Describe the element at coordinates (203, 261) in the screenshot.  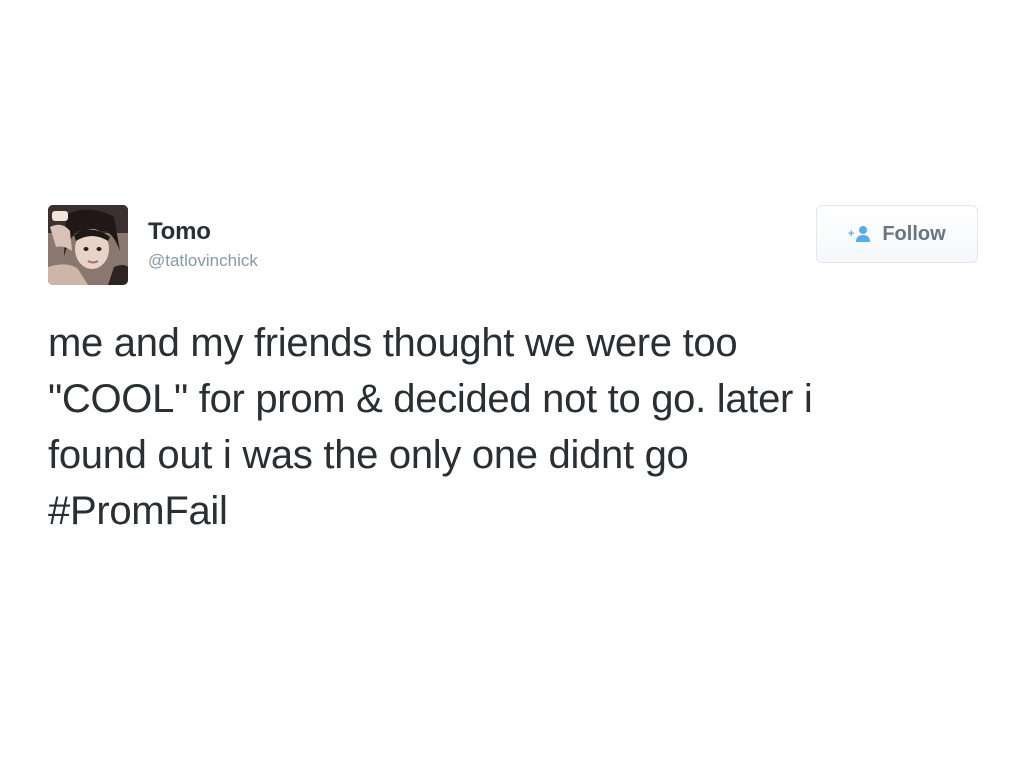
I see `screen-name: @tatlovinchick` at that location.